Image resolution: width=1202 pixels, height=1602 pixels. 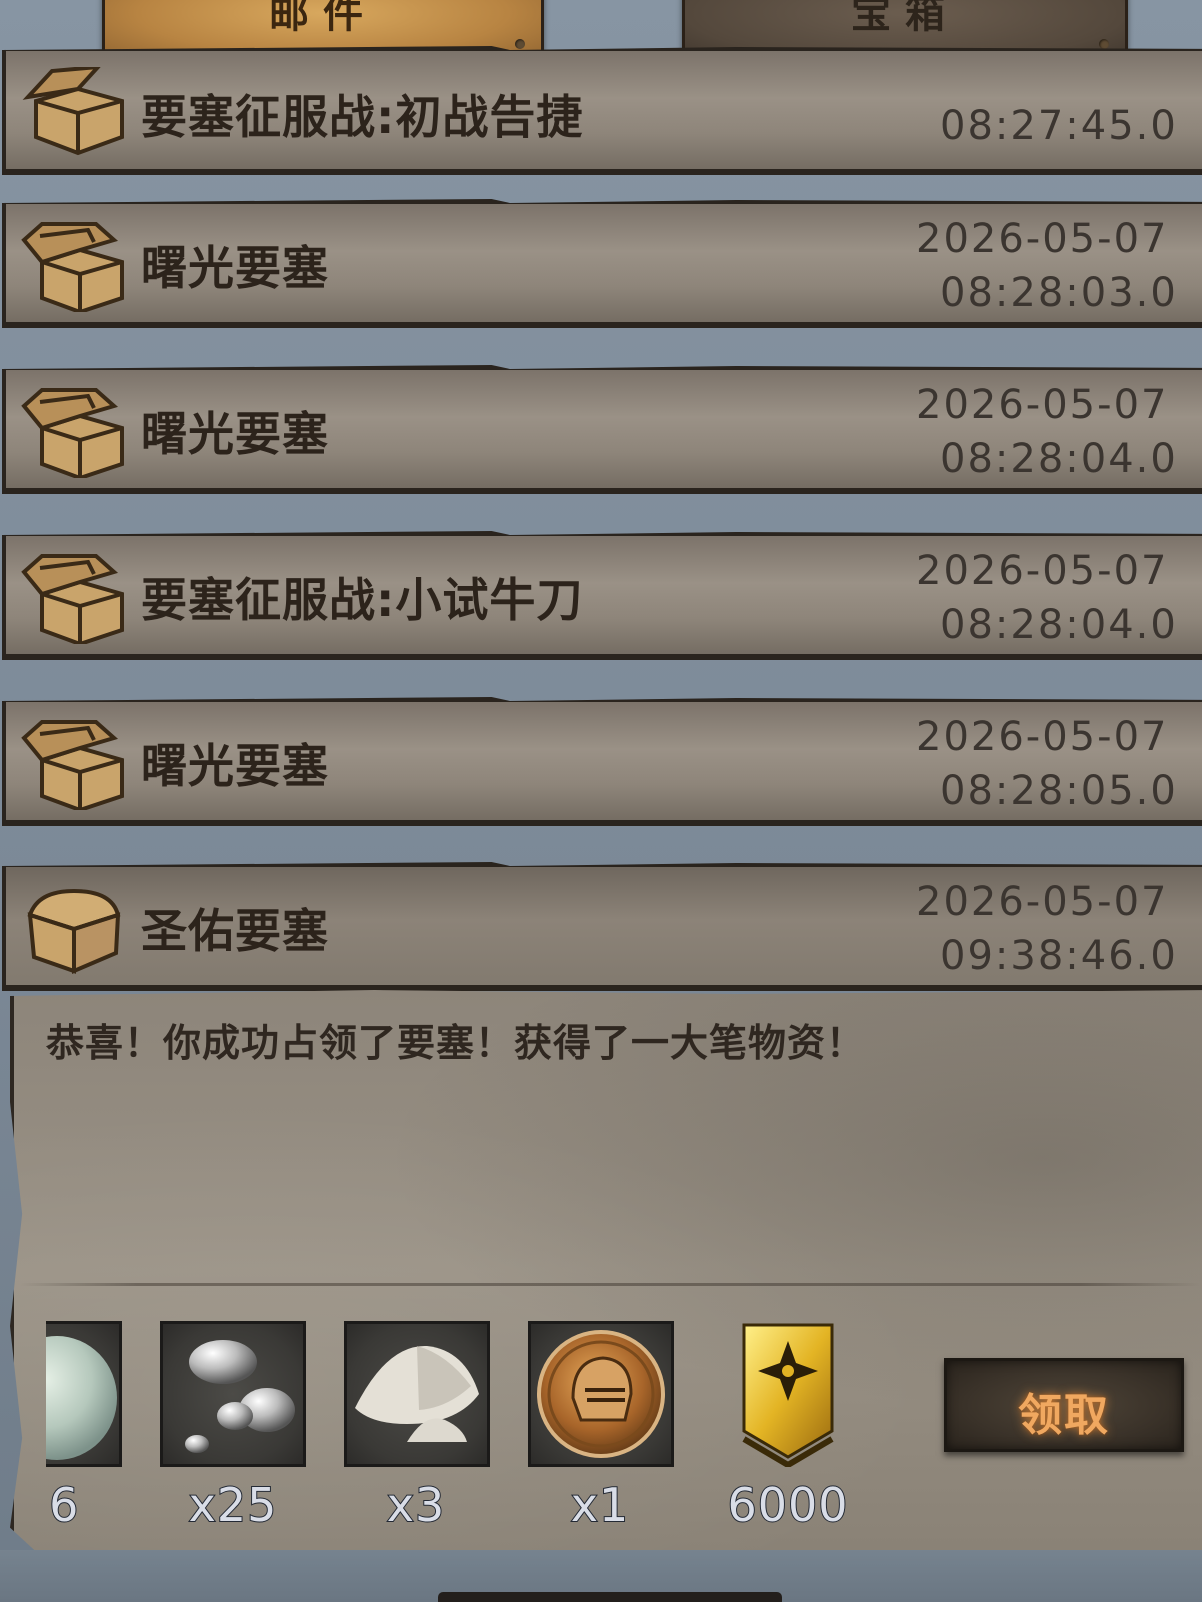 What do you see at coordinates (602, 595) in the screenshot?
I see `mail-row: 要塞征服战:小试牛刀 2026-05-07 08:28:04.0` at bounding box center [602, 595].